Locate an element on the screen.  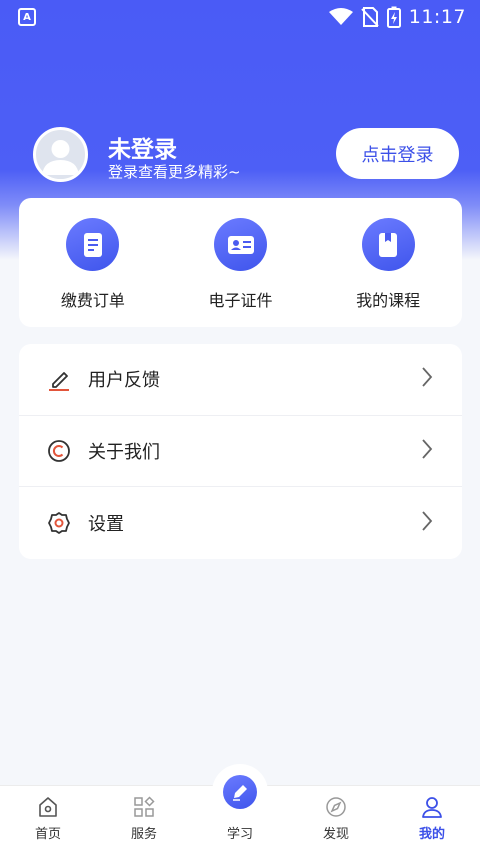
user-avatar-icon is located at coordinates (60, 157).